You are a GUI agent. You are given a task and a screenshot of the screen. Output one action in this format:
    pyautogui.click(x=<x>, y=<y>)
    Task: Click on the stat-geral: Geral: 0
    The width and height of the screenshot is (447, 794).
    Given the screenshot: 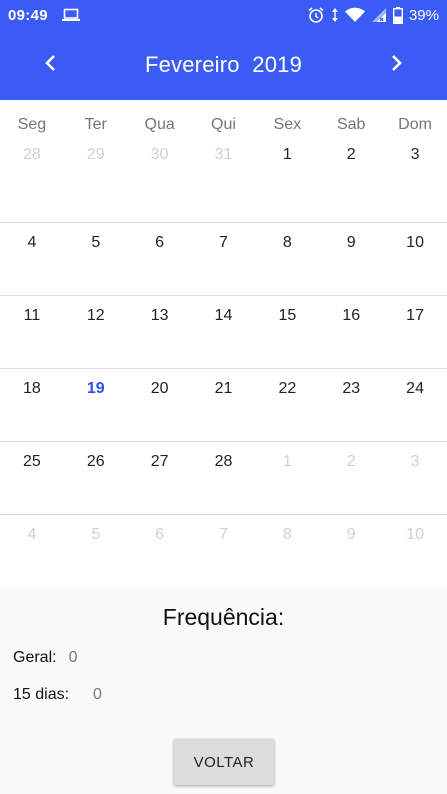 What is the action you would take?
    pyautogui.click(x=45, y=658)
    